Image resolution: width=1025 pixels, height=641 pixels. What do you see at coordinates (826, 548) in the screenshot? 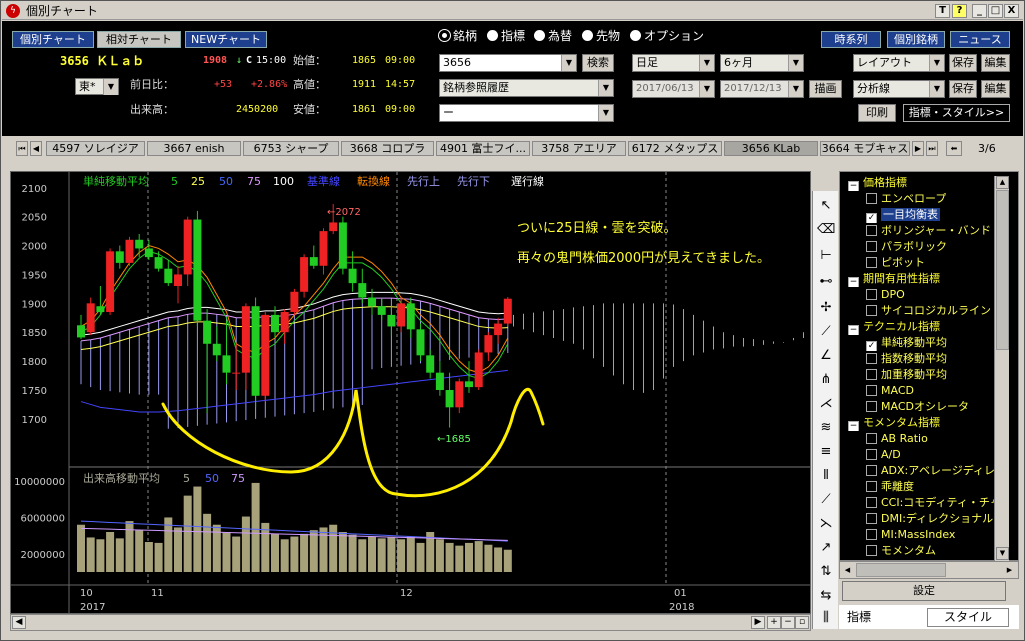
I see `spiral-icon: ↗` at bounding box center [826, 548].